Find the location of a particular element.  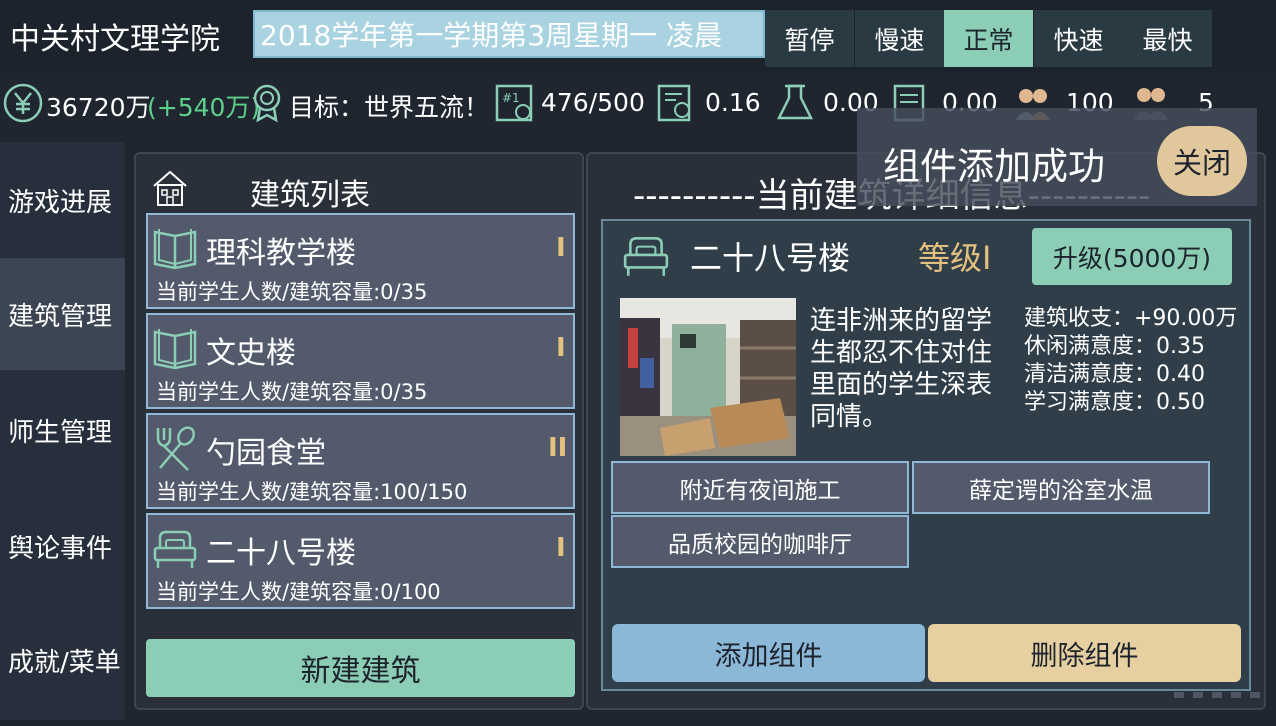

building-capacity: 当前学生人数/建筑容量:0/100 is located at coordinates (298, 592).